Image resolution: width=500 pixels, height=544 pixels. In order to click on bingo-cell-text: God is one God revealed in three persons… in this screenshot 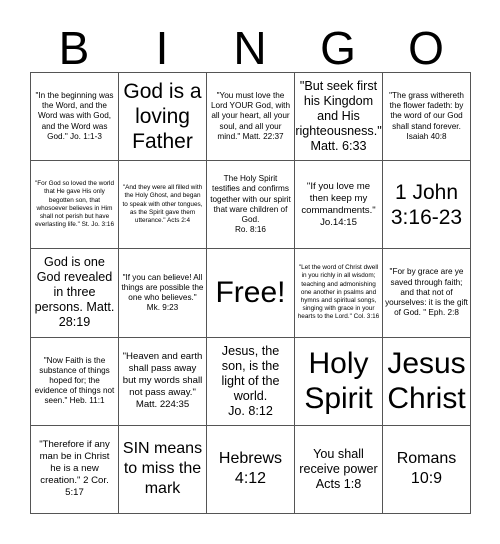, I will do `click(74, 292)`.